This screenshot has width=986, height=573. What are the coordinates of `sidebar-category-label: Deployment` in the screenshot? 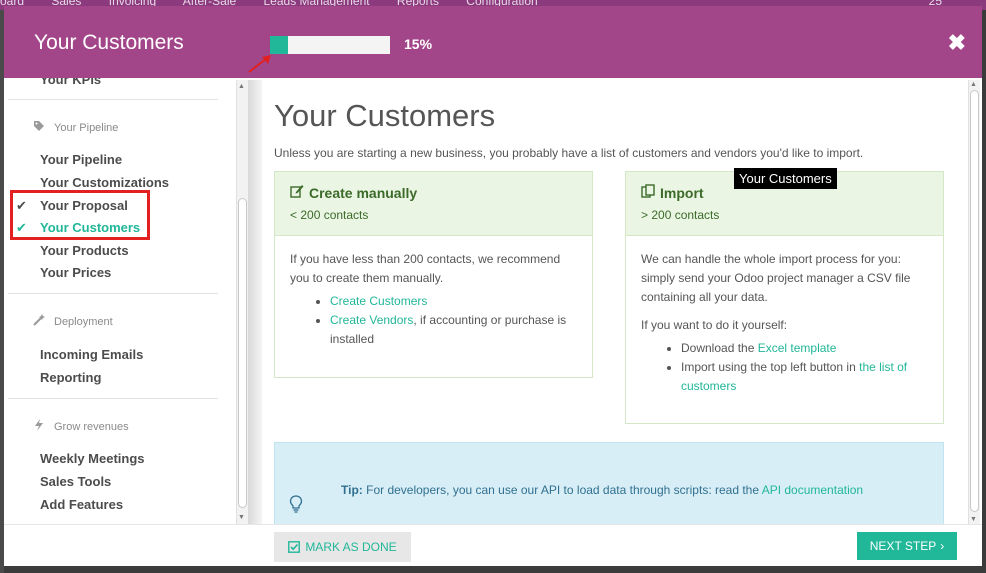 It's located at (83, 321).